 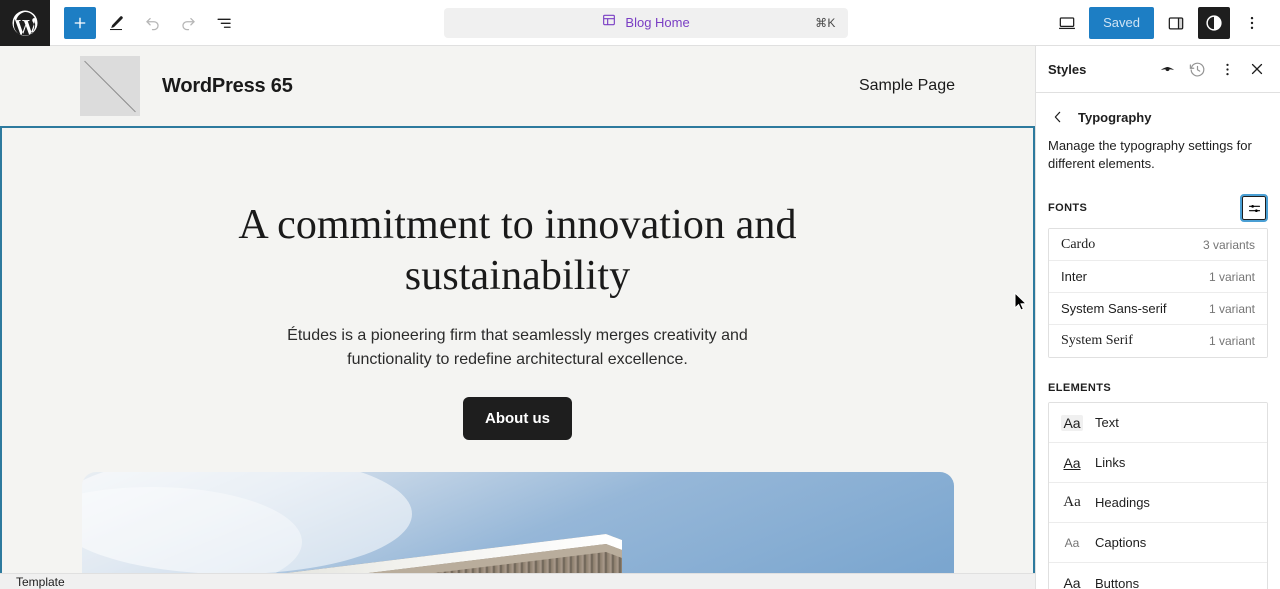 What do you see at coordinates (224, 23) in the screenshot?
I see `list-view-icon` at bounding box center [224, 23].